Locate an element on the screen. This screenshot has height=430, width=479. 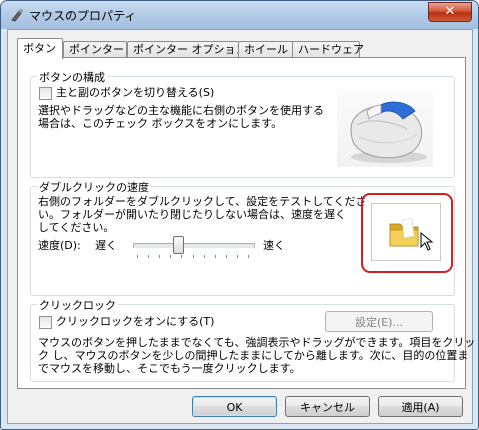
speed-fast-label: 速く is located at coordinates (274, 245).